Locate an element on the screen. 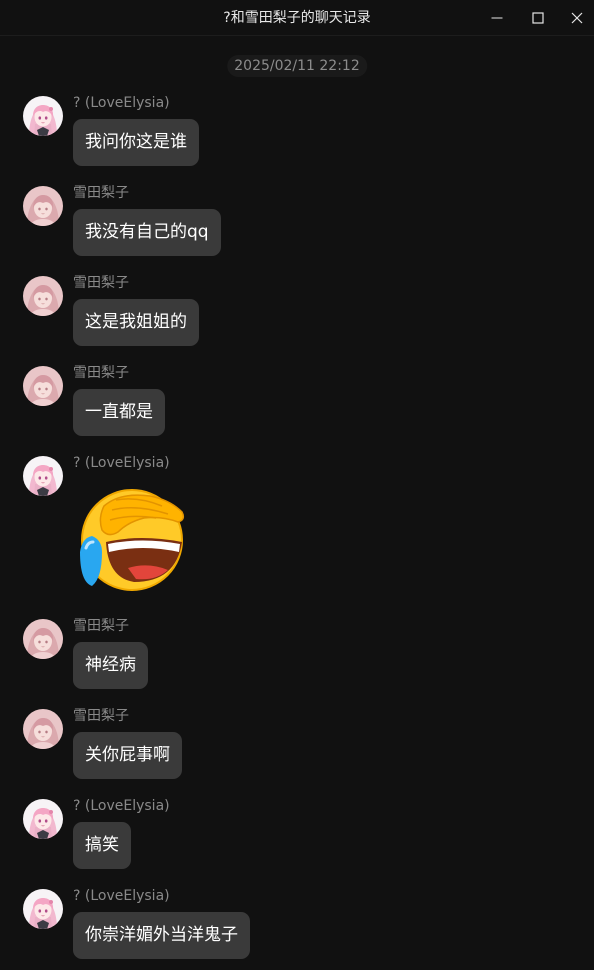 Image resolution: width=594 pixels, height=970 pixels. message-bubble: 我没有自己的qq is located at coordinates (147, 232).